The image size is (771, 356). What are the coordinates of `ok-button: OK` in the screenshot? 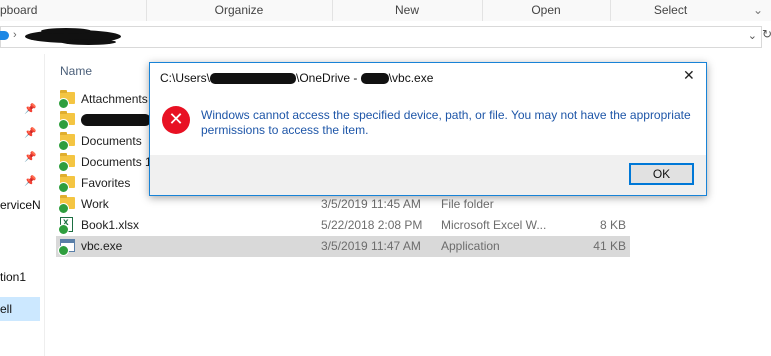 It's located at (661, 174).